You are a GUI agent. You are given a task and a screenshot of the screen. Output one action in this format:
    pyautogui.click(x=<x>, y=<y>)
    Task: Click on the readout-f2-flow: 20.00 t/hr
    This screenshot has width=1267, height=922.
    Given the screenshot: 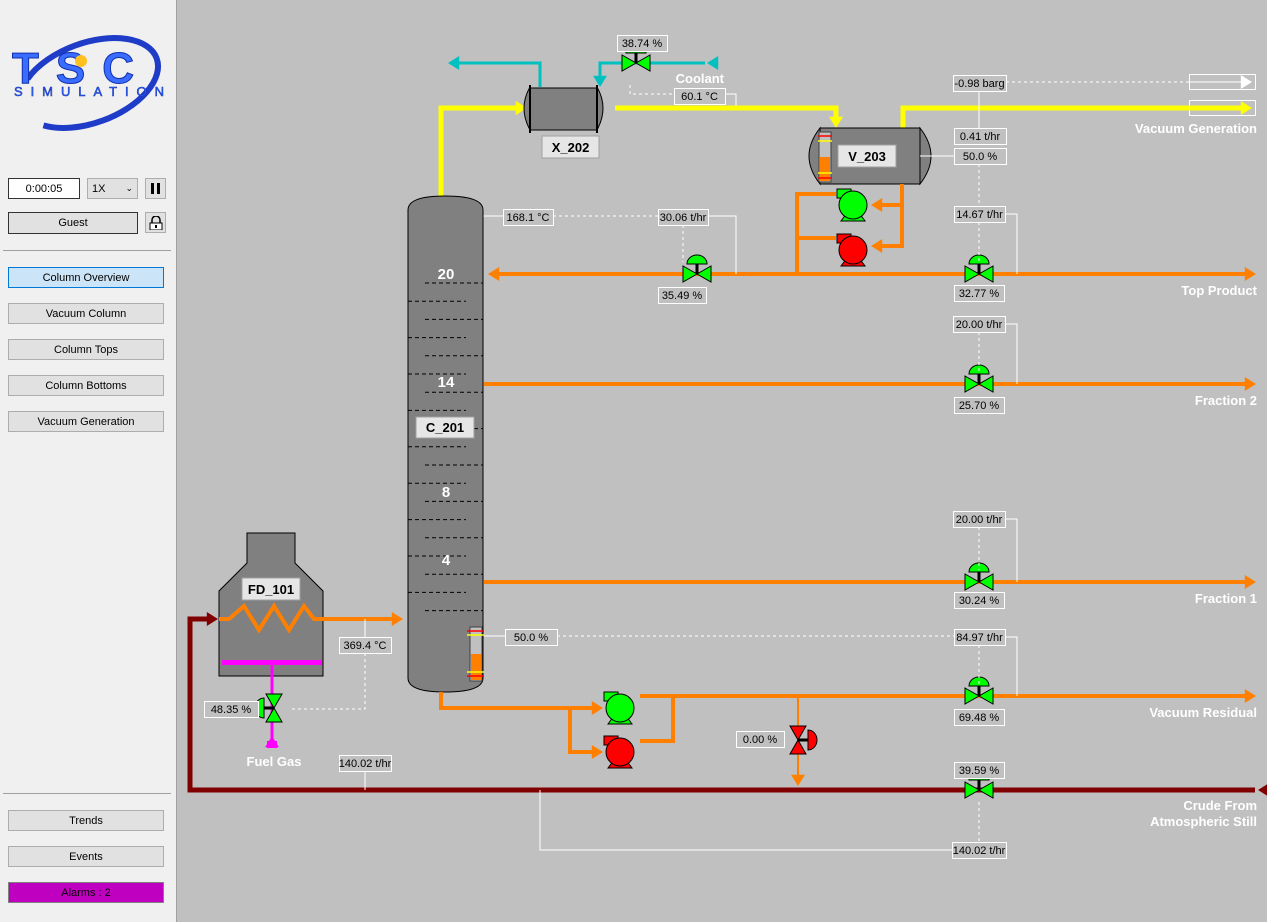 What is the action you would take?
    pyautogui.click(x=979, y=324)
    